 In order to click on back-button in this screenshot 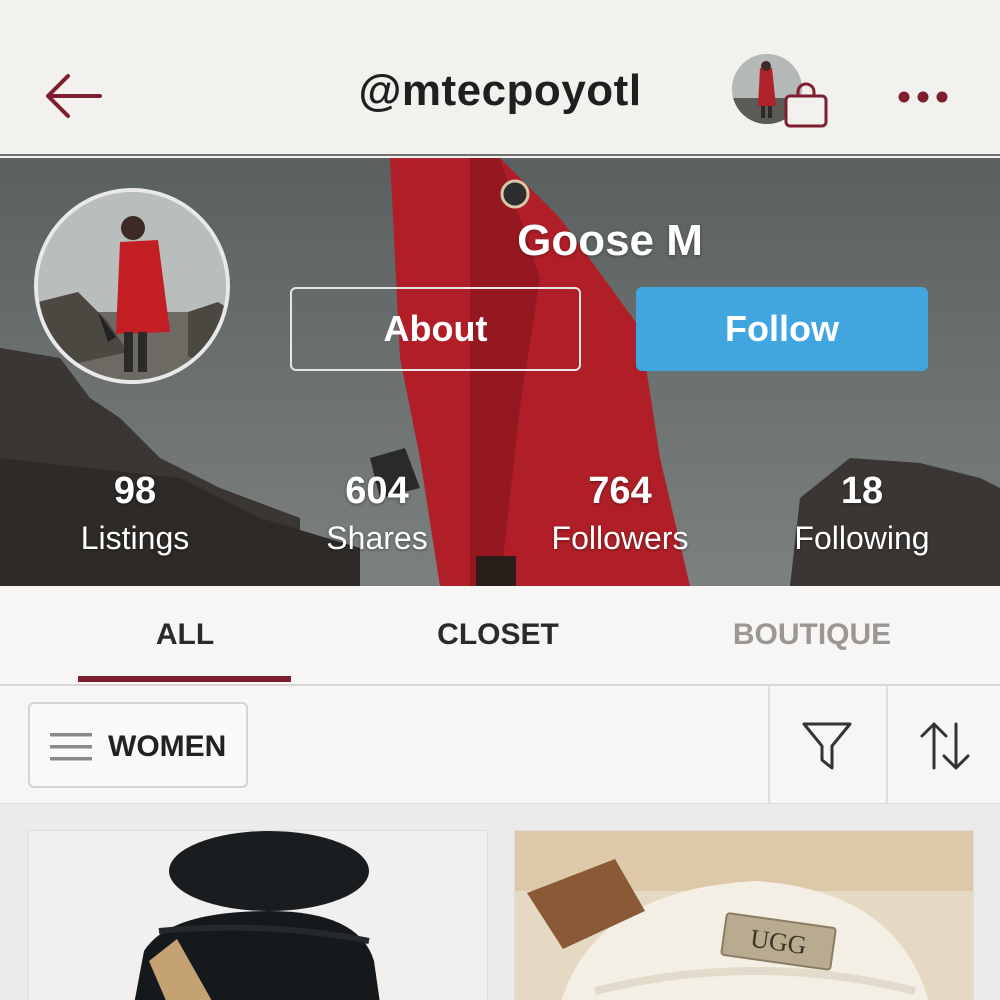, I will do `click(72, 96)`.